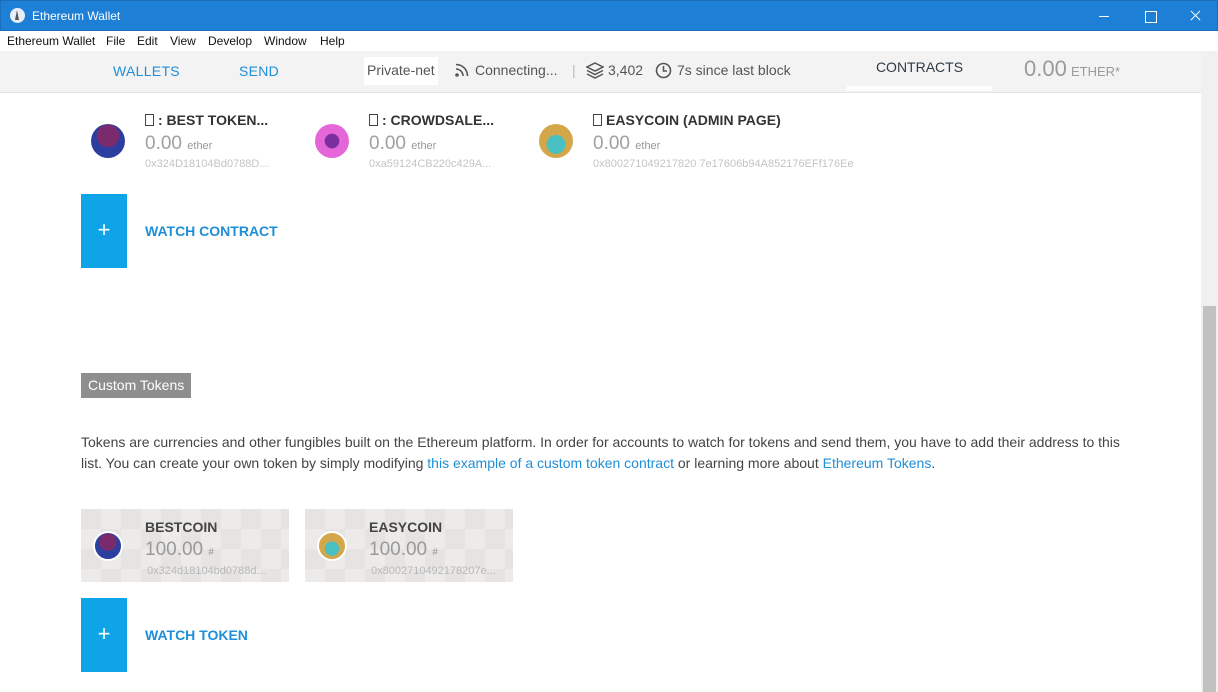 The width and height of the screenshot is (1218, 692). What do you see at coordinates (1209, 499) in the screenshot?
I see `scrollbar-thumb` at bounding box center [1209, 499].